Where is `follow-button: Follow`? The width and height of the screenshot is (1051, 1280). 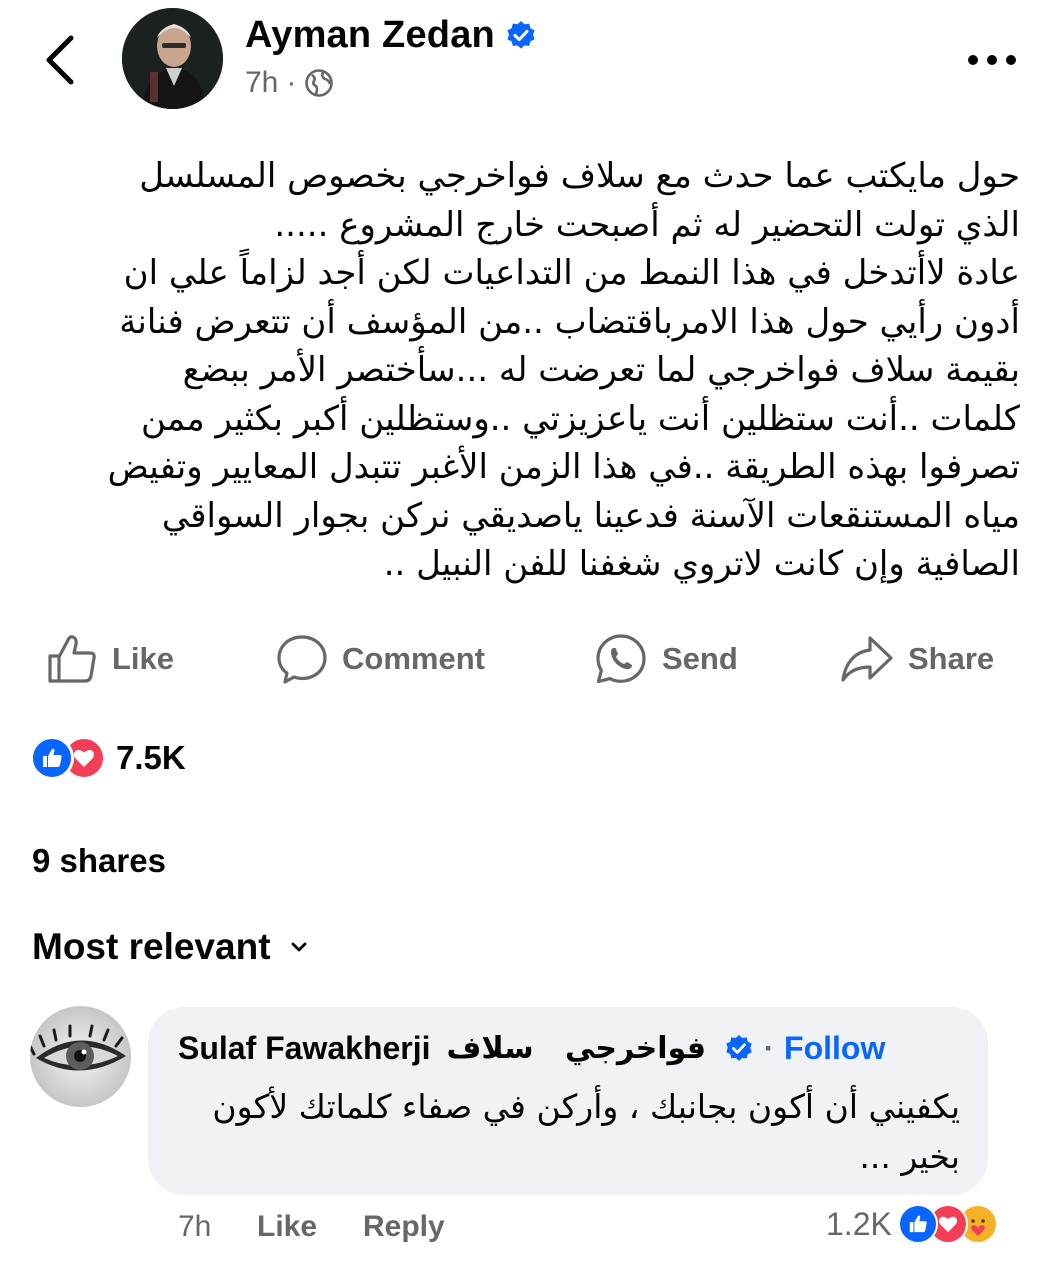 follow-button: Follow is located at coordinates (834, 1048).